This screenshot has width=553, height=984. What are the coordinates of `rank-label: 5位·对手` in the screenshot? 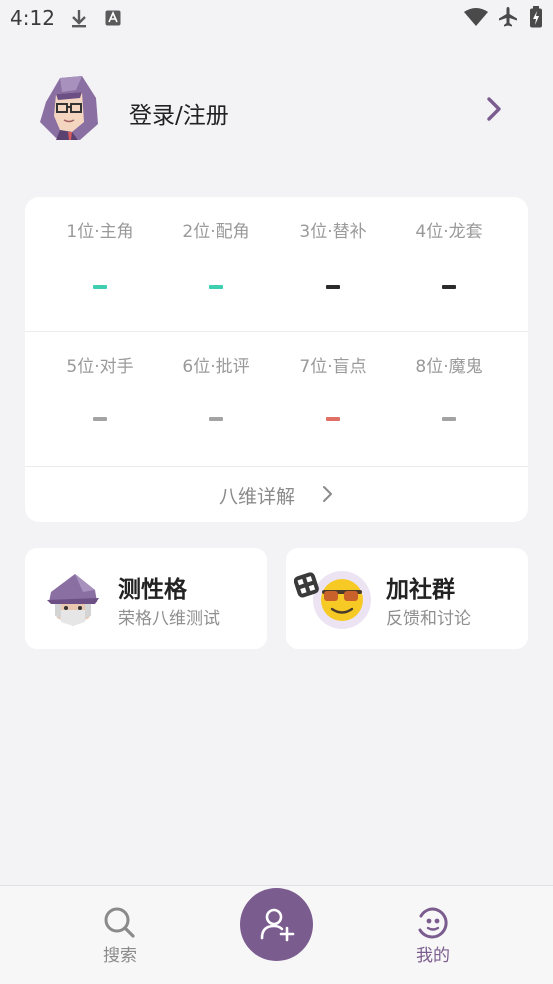 It's located at (100, 367).